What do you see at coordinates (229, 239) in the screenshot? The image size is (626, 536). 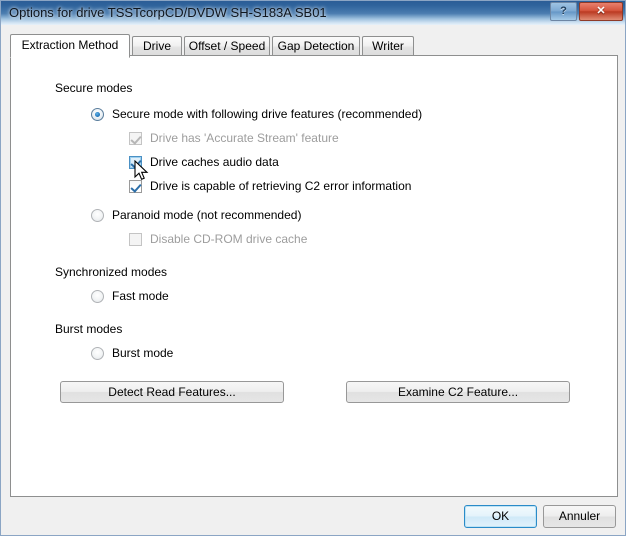 I see `checkbox-disable-cdrom-drive-cache-label: Disable CD-ROM drive cache` at bounding box center [229, 239].